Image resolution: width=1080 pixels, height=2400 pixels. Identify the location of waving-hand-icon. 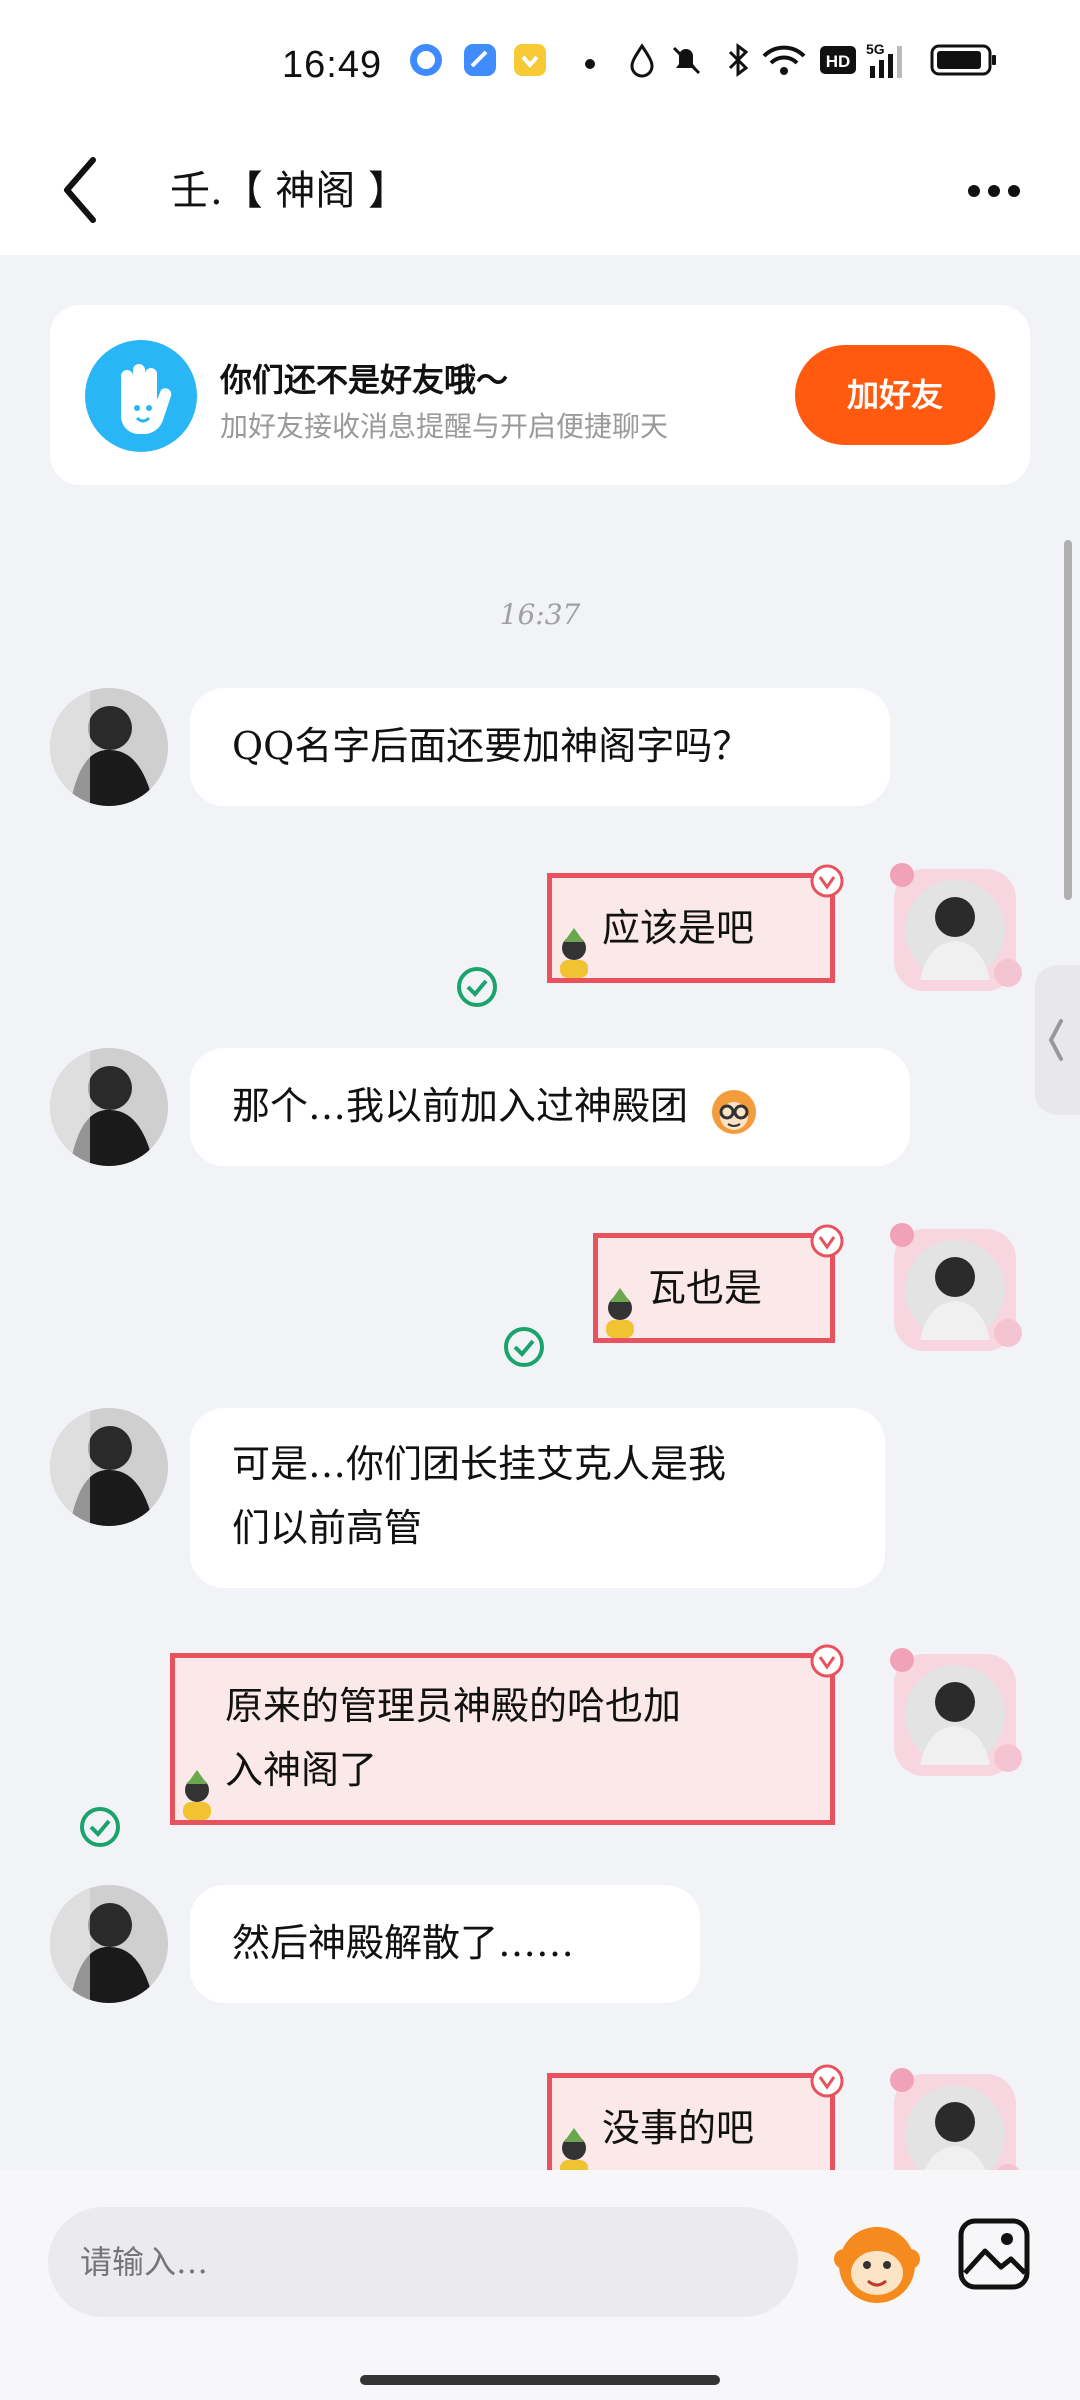
(141, 396).